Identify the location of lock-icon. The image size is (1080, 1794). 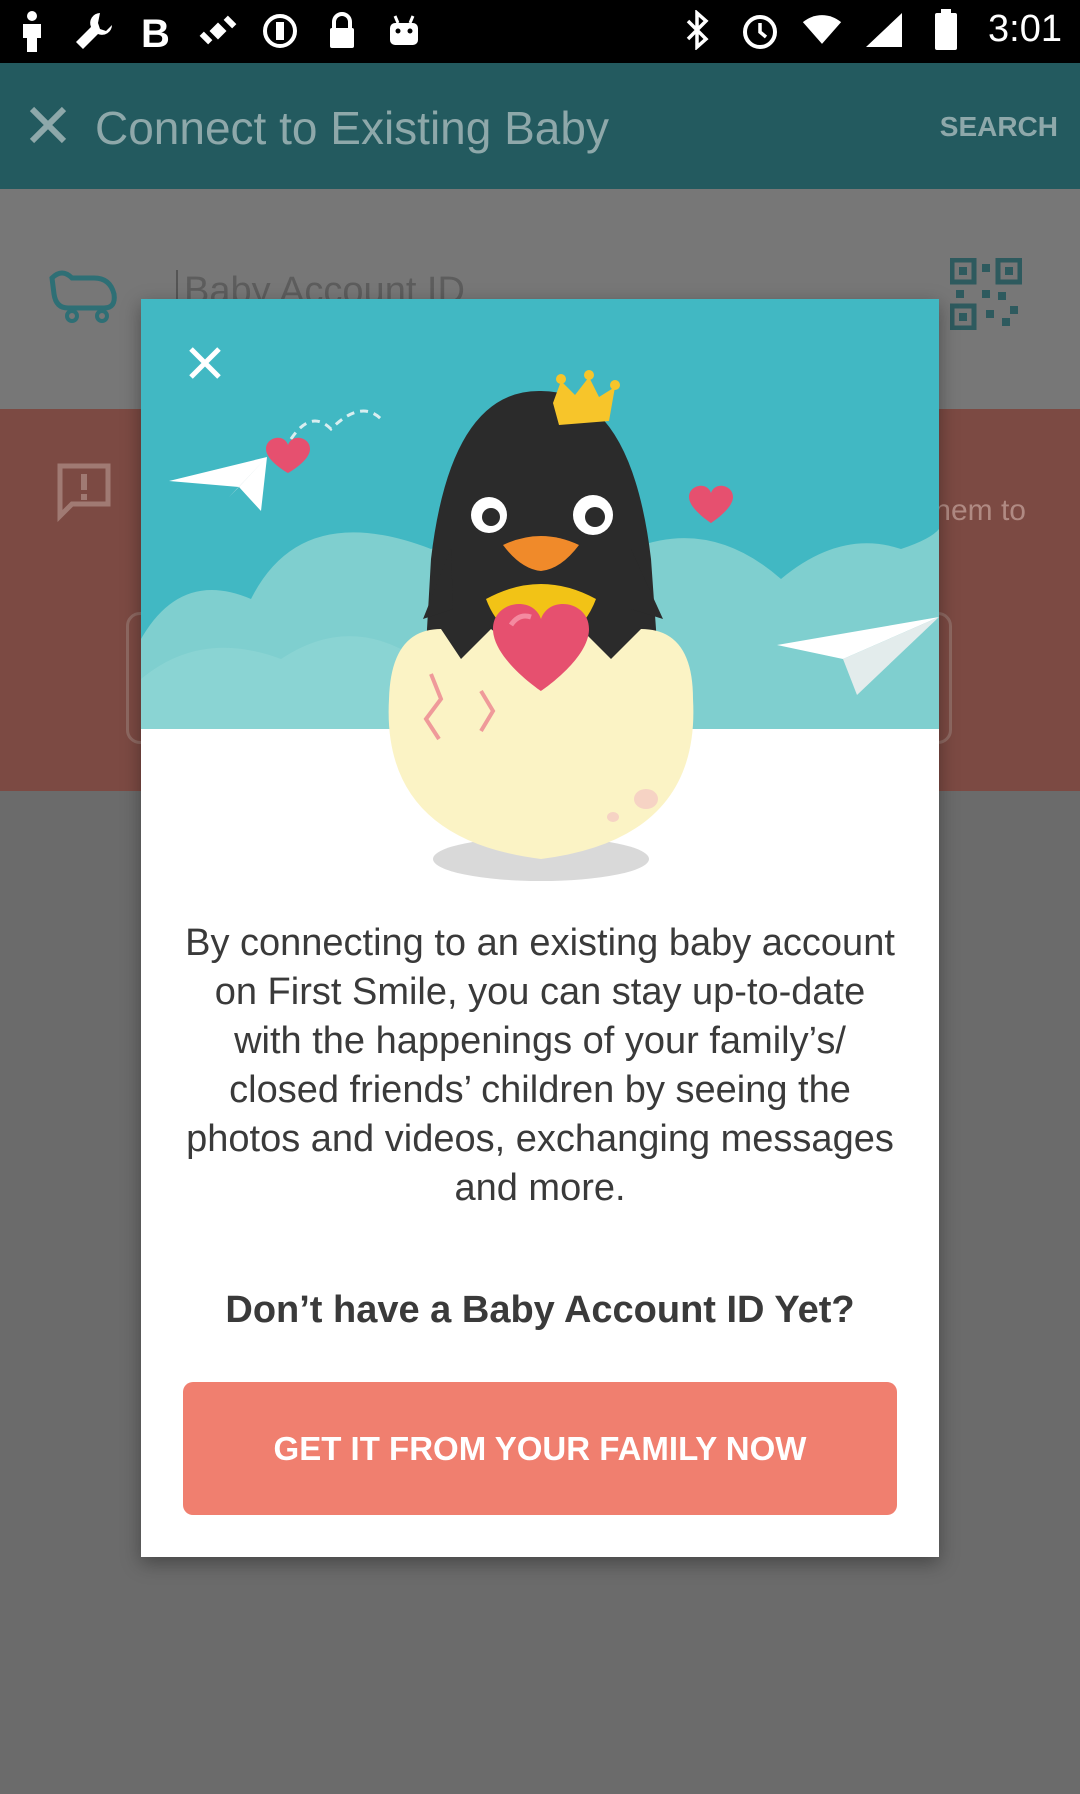
(342, 31).